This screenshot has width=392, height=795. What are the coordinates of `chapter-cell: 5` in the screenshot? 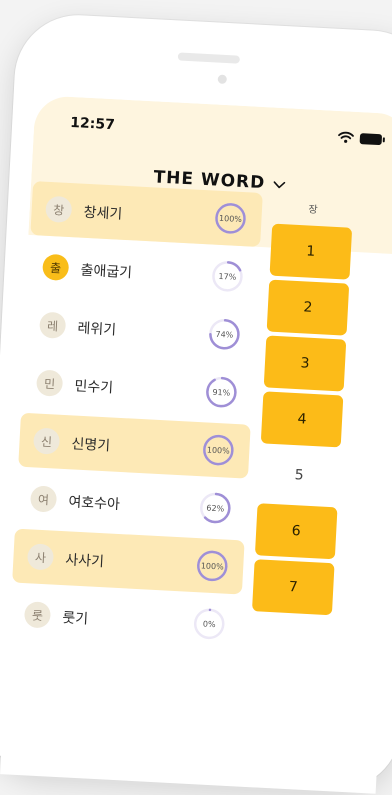 It's located at (299, 475).